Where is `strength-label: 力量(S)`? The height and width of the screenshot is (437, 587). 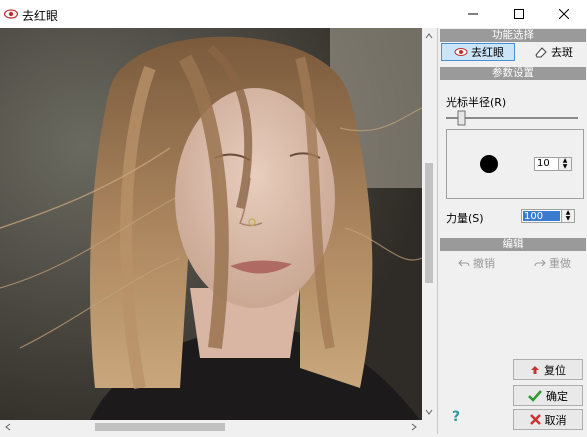 strength-label: 力量(S) is located at coordinates (465, 218).